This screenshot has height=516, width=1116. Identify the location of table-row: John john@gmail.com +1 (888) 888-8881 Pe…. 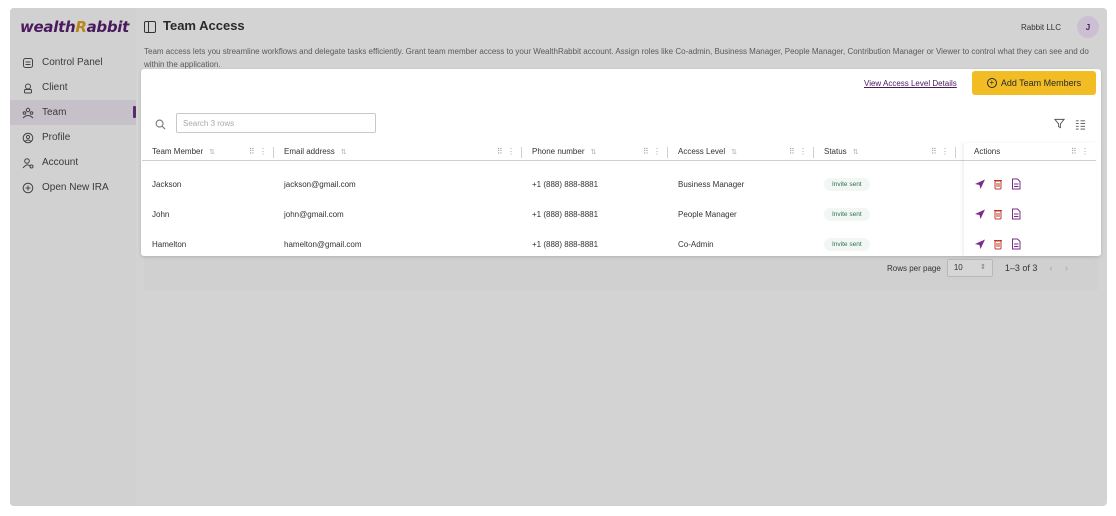
(619, 214).